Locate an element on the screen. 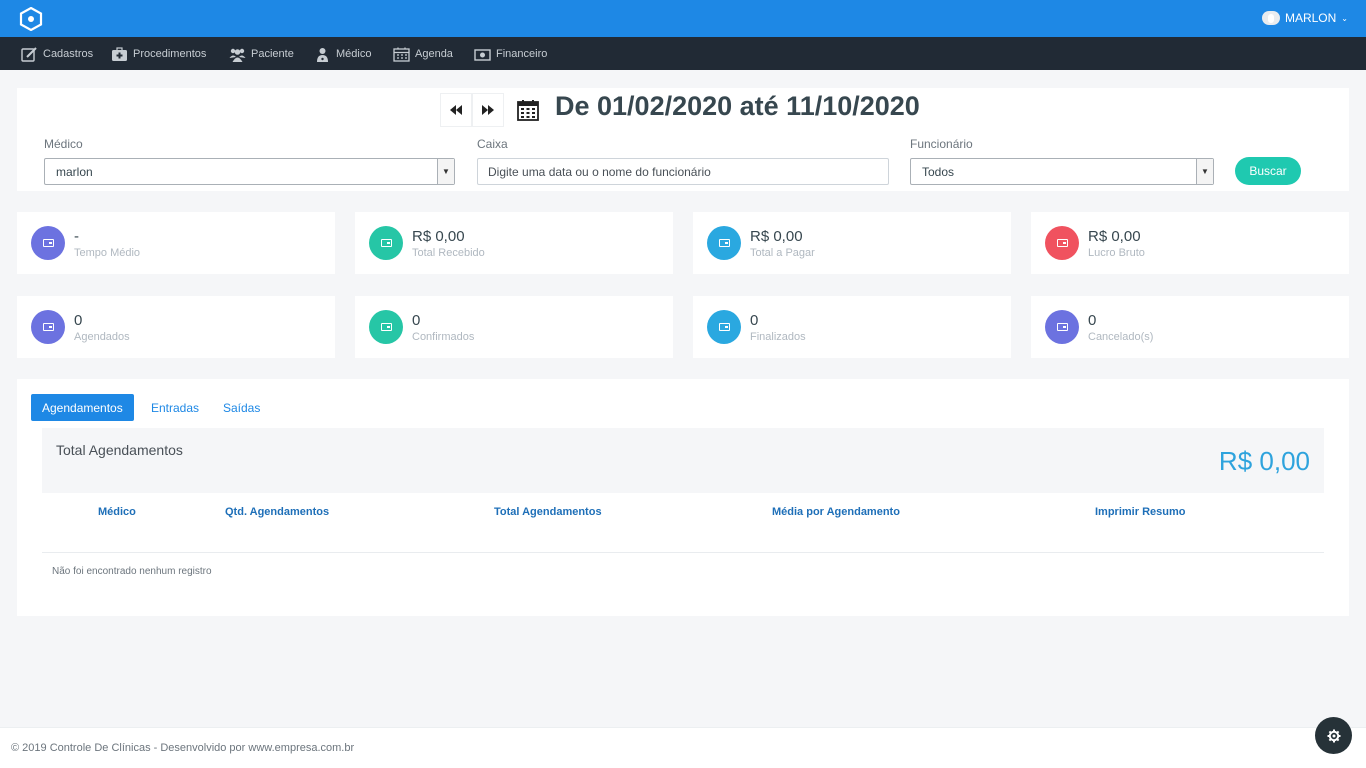 The width and height of the screenshot is (1366, 768). stat-card-cancelados: 0 Cancelado(s) is located at coordinates (1190, 327).